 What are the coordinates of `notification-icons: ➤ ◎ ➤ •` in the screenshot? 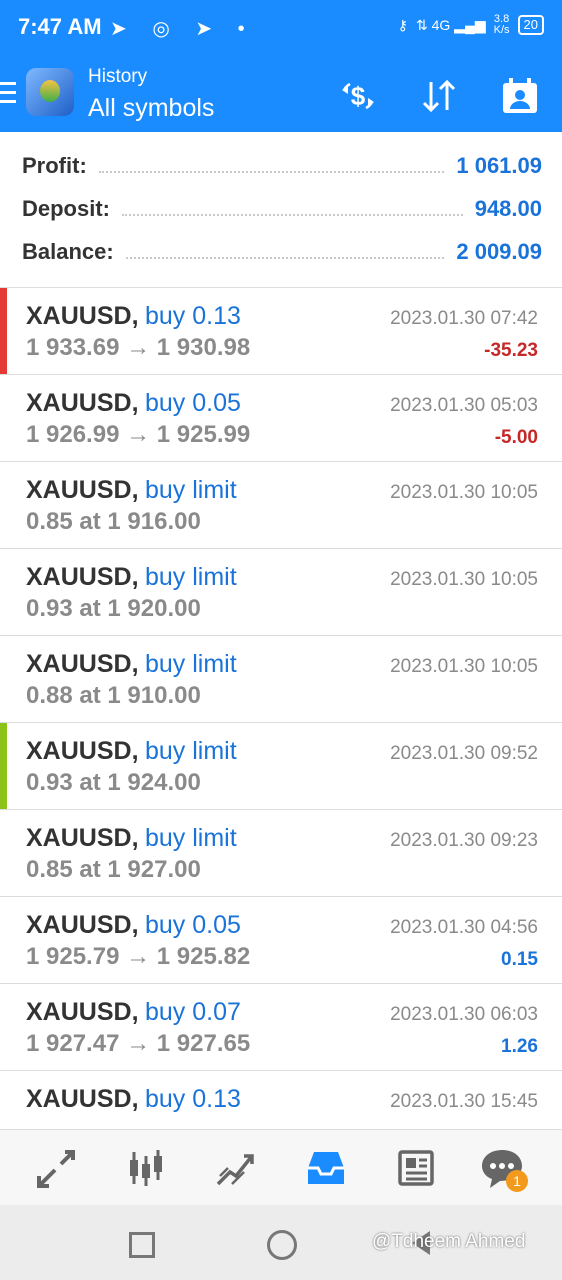 It's located at (182, 29).